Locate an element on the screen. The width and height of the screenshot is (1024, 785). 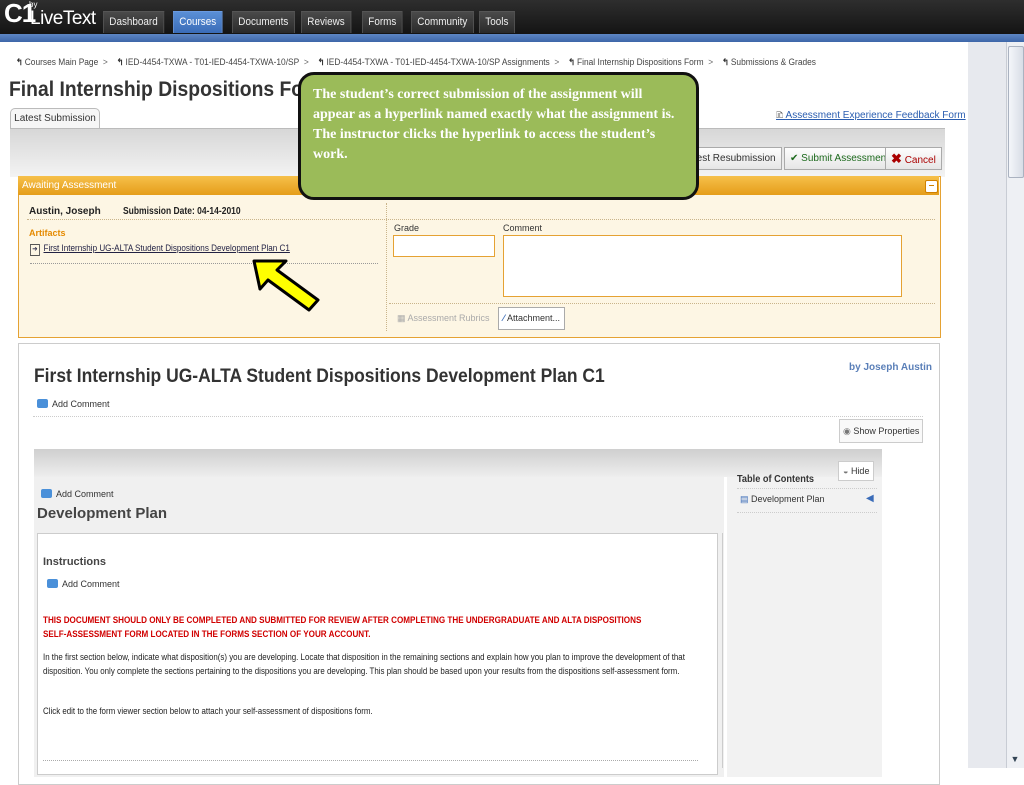
tab-community: Community is located at coordinates (442, 22).